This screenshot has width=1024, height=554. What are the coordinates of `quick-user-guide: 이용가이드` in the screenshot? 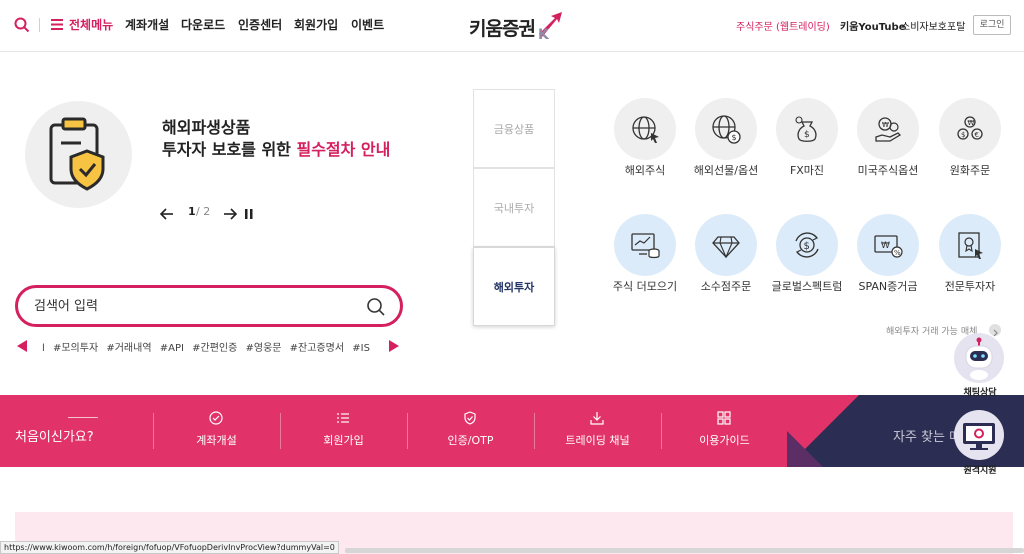 It's located at (724, 431).